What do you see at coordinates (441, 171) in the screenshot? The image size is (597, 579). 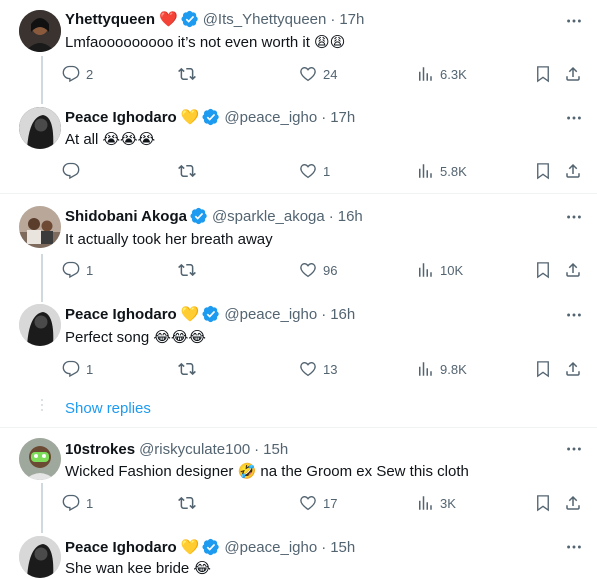 I see `views-button: 5.8K` at bounding box center [441, 171].